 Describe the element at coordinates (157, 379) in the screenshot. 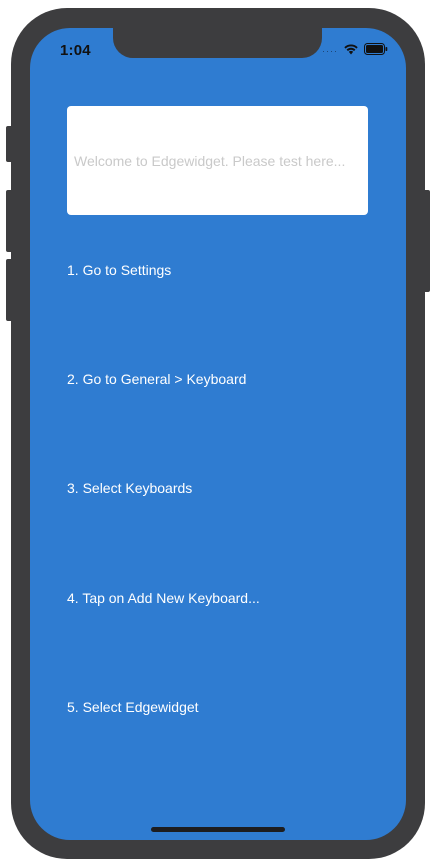

I see `step-go-to-general-keyboard: 2. Go to General > Keyboard` at that location.